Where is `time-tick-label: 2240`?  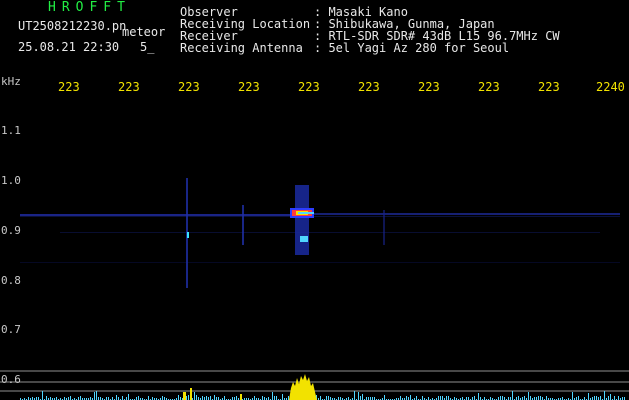 time-tick-label: 2240 is located at coordinates (610, 87).